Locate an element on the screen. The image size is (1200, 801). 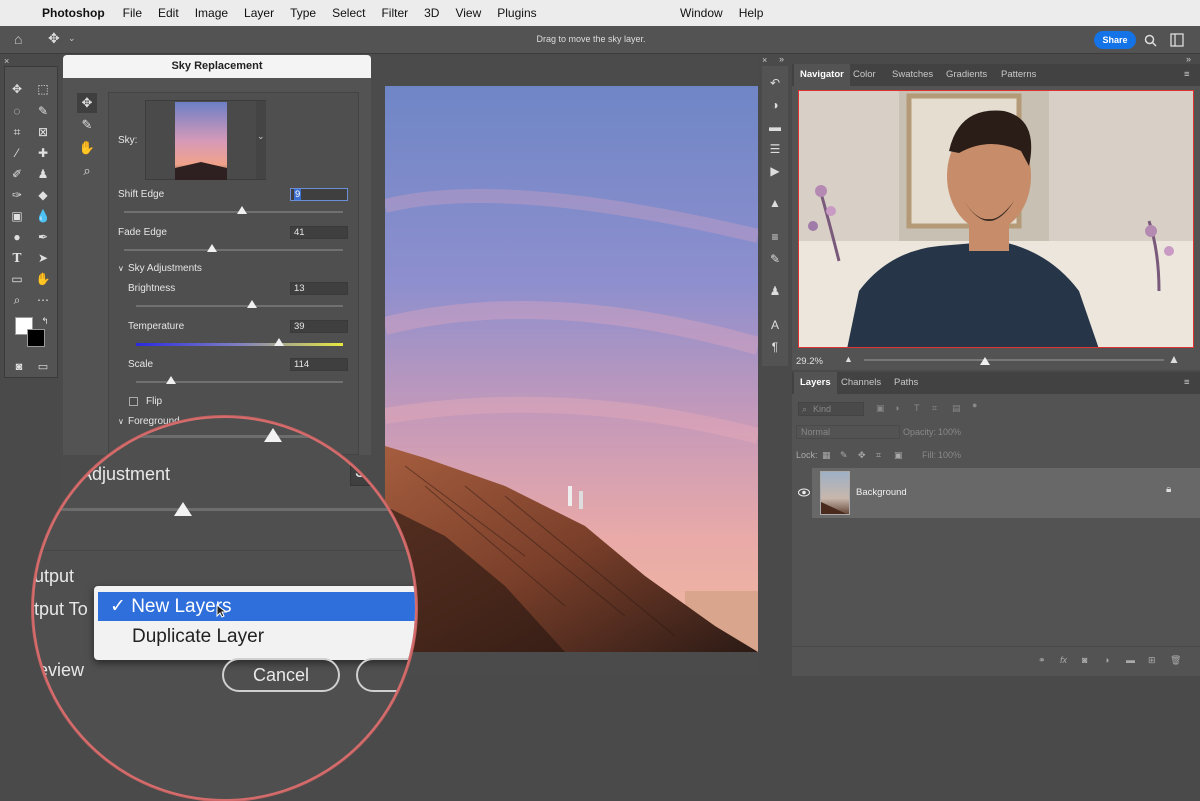
filter-shape-icon: ⌗ is located at coordinates (934, 408).